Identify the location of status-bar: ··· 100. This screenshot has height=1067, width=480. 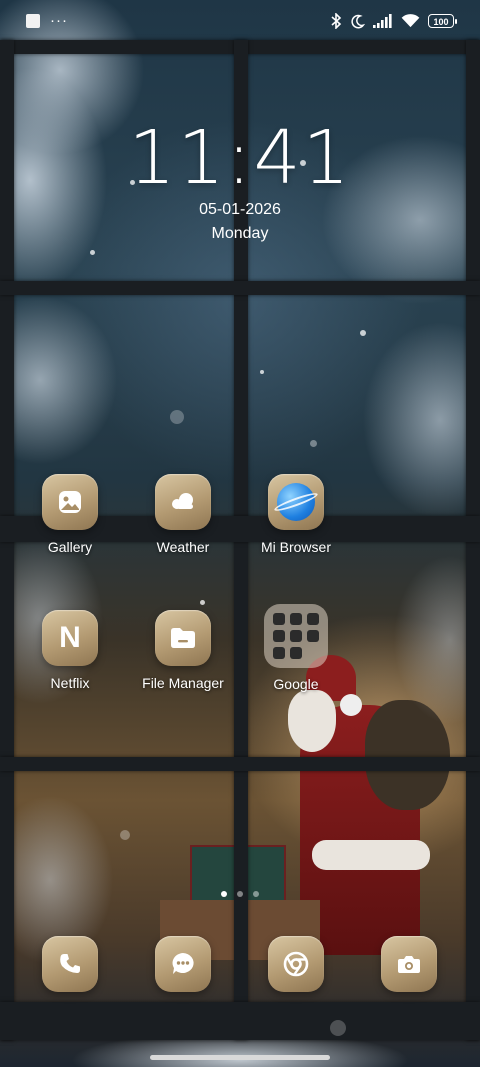
(240, 22).